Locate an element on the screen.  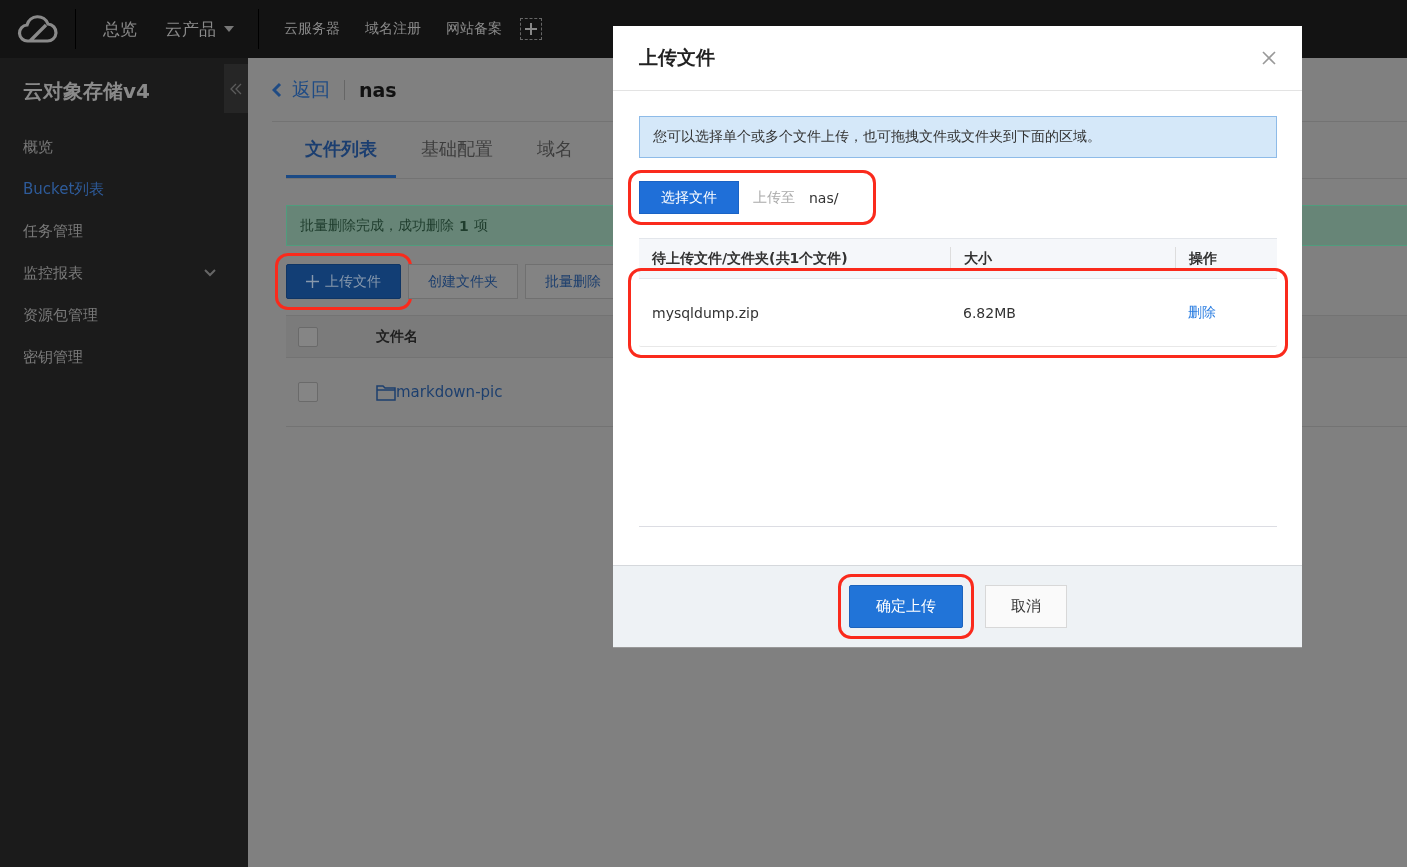
row-checkbox is located at coordinates (308, 392).